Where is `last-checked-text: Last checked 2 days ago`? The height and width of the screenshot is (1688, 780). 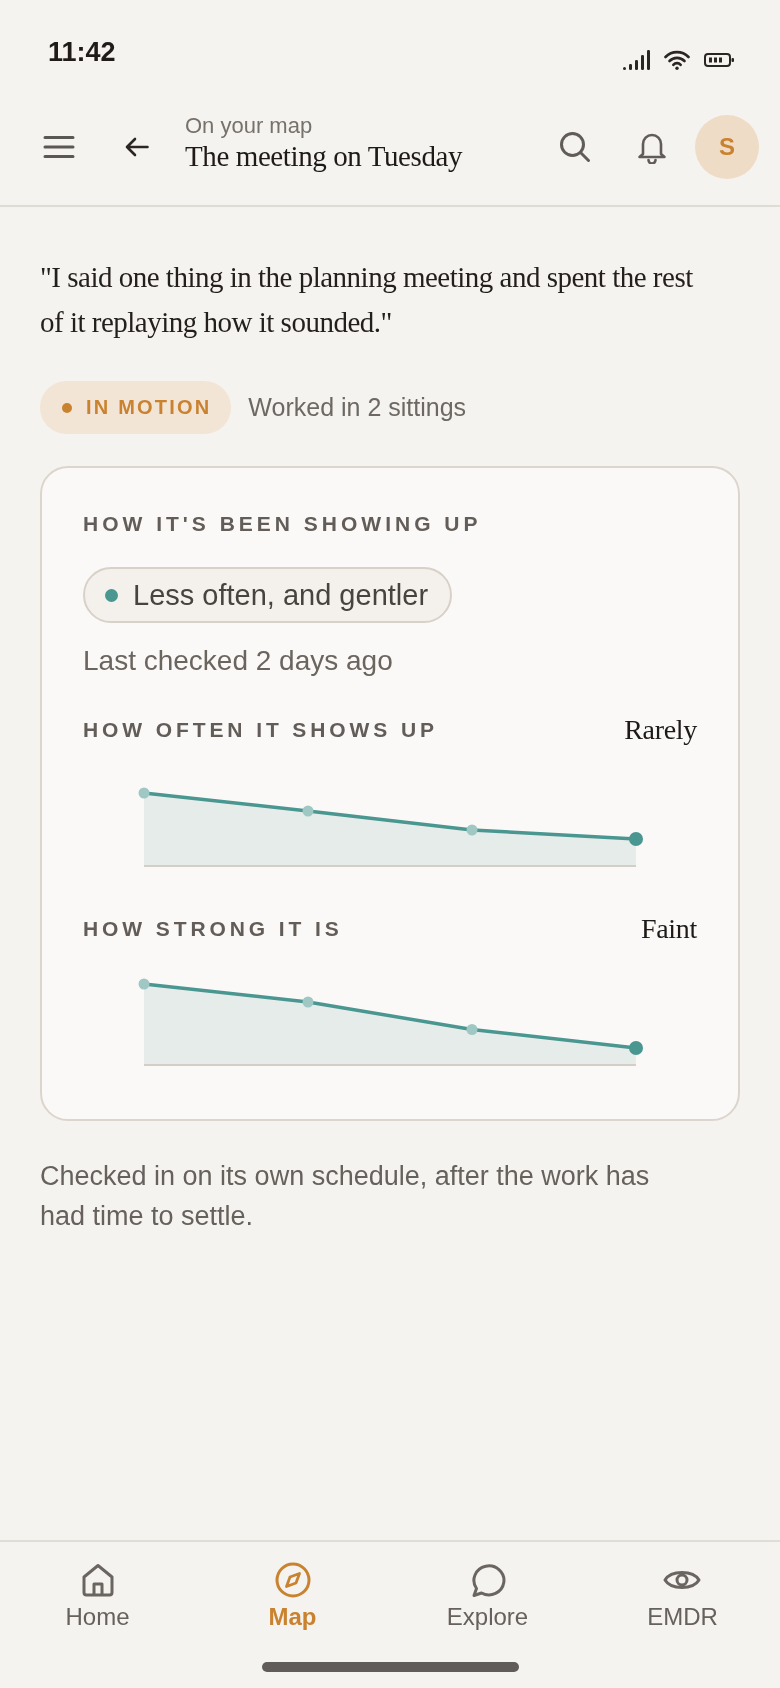
last-checked-text: Last checked 2 days ago is located at coordinates (238, 661).